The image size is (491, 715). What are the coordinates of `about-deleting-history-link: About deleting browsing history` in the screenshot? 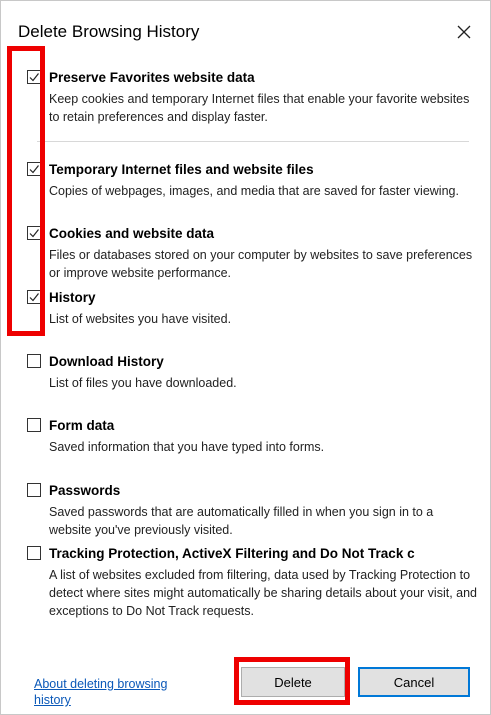 It's located at (119, 692).